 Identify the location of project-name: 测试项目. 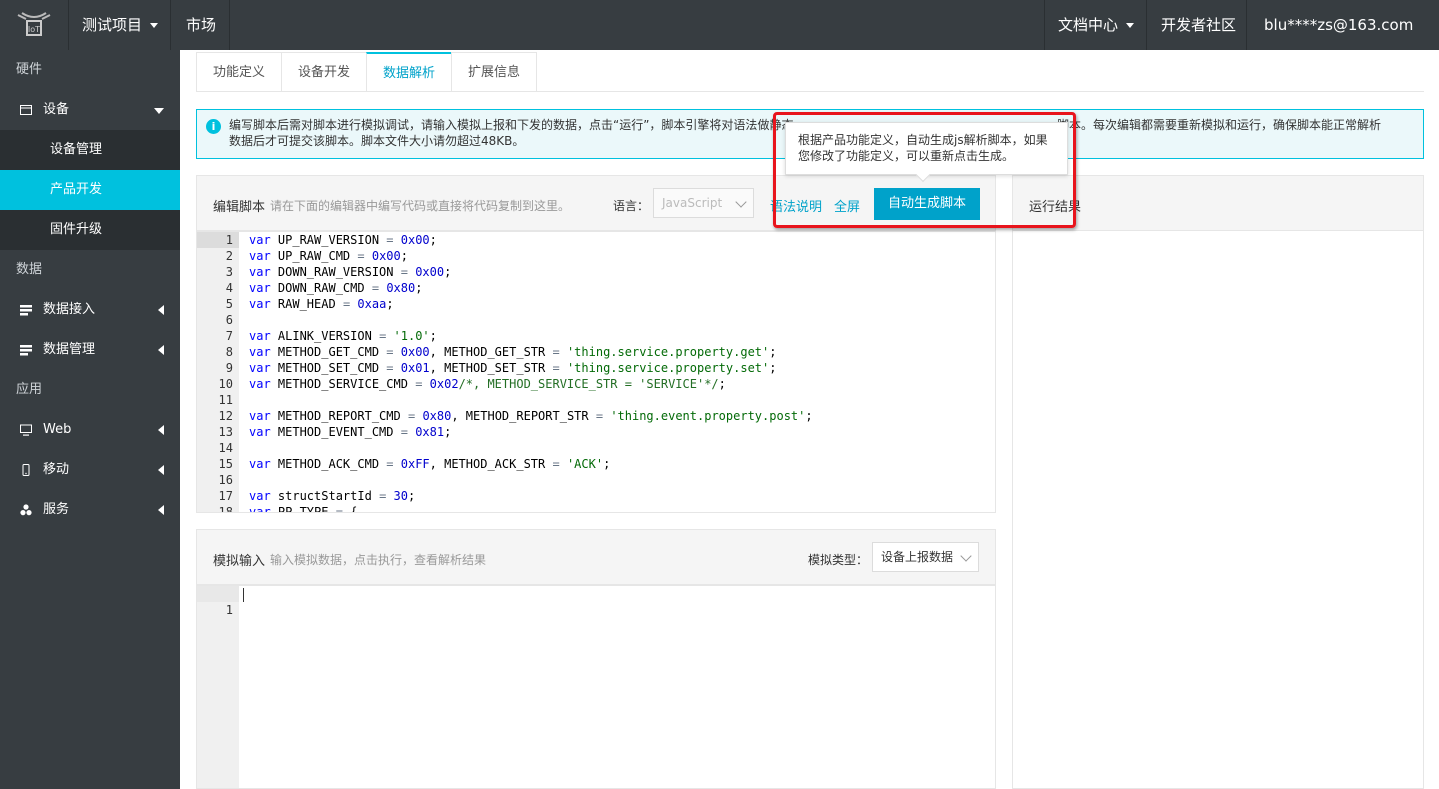
(112, 25).